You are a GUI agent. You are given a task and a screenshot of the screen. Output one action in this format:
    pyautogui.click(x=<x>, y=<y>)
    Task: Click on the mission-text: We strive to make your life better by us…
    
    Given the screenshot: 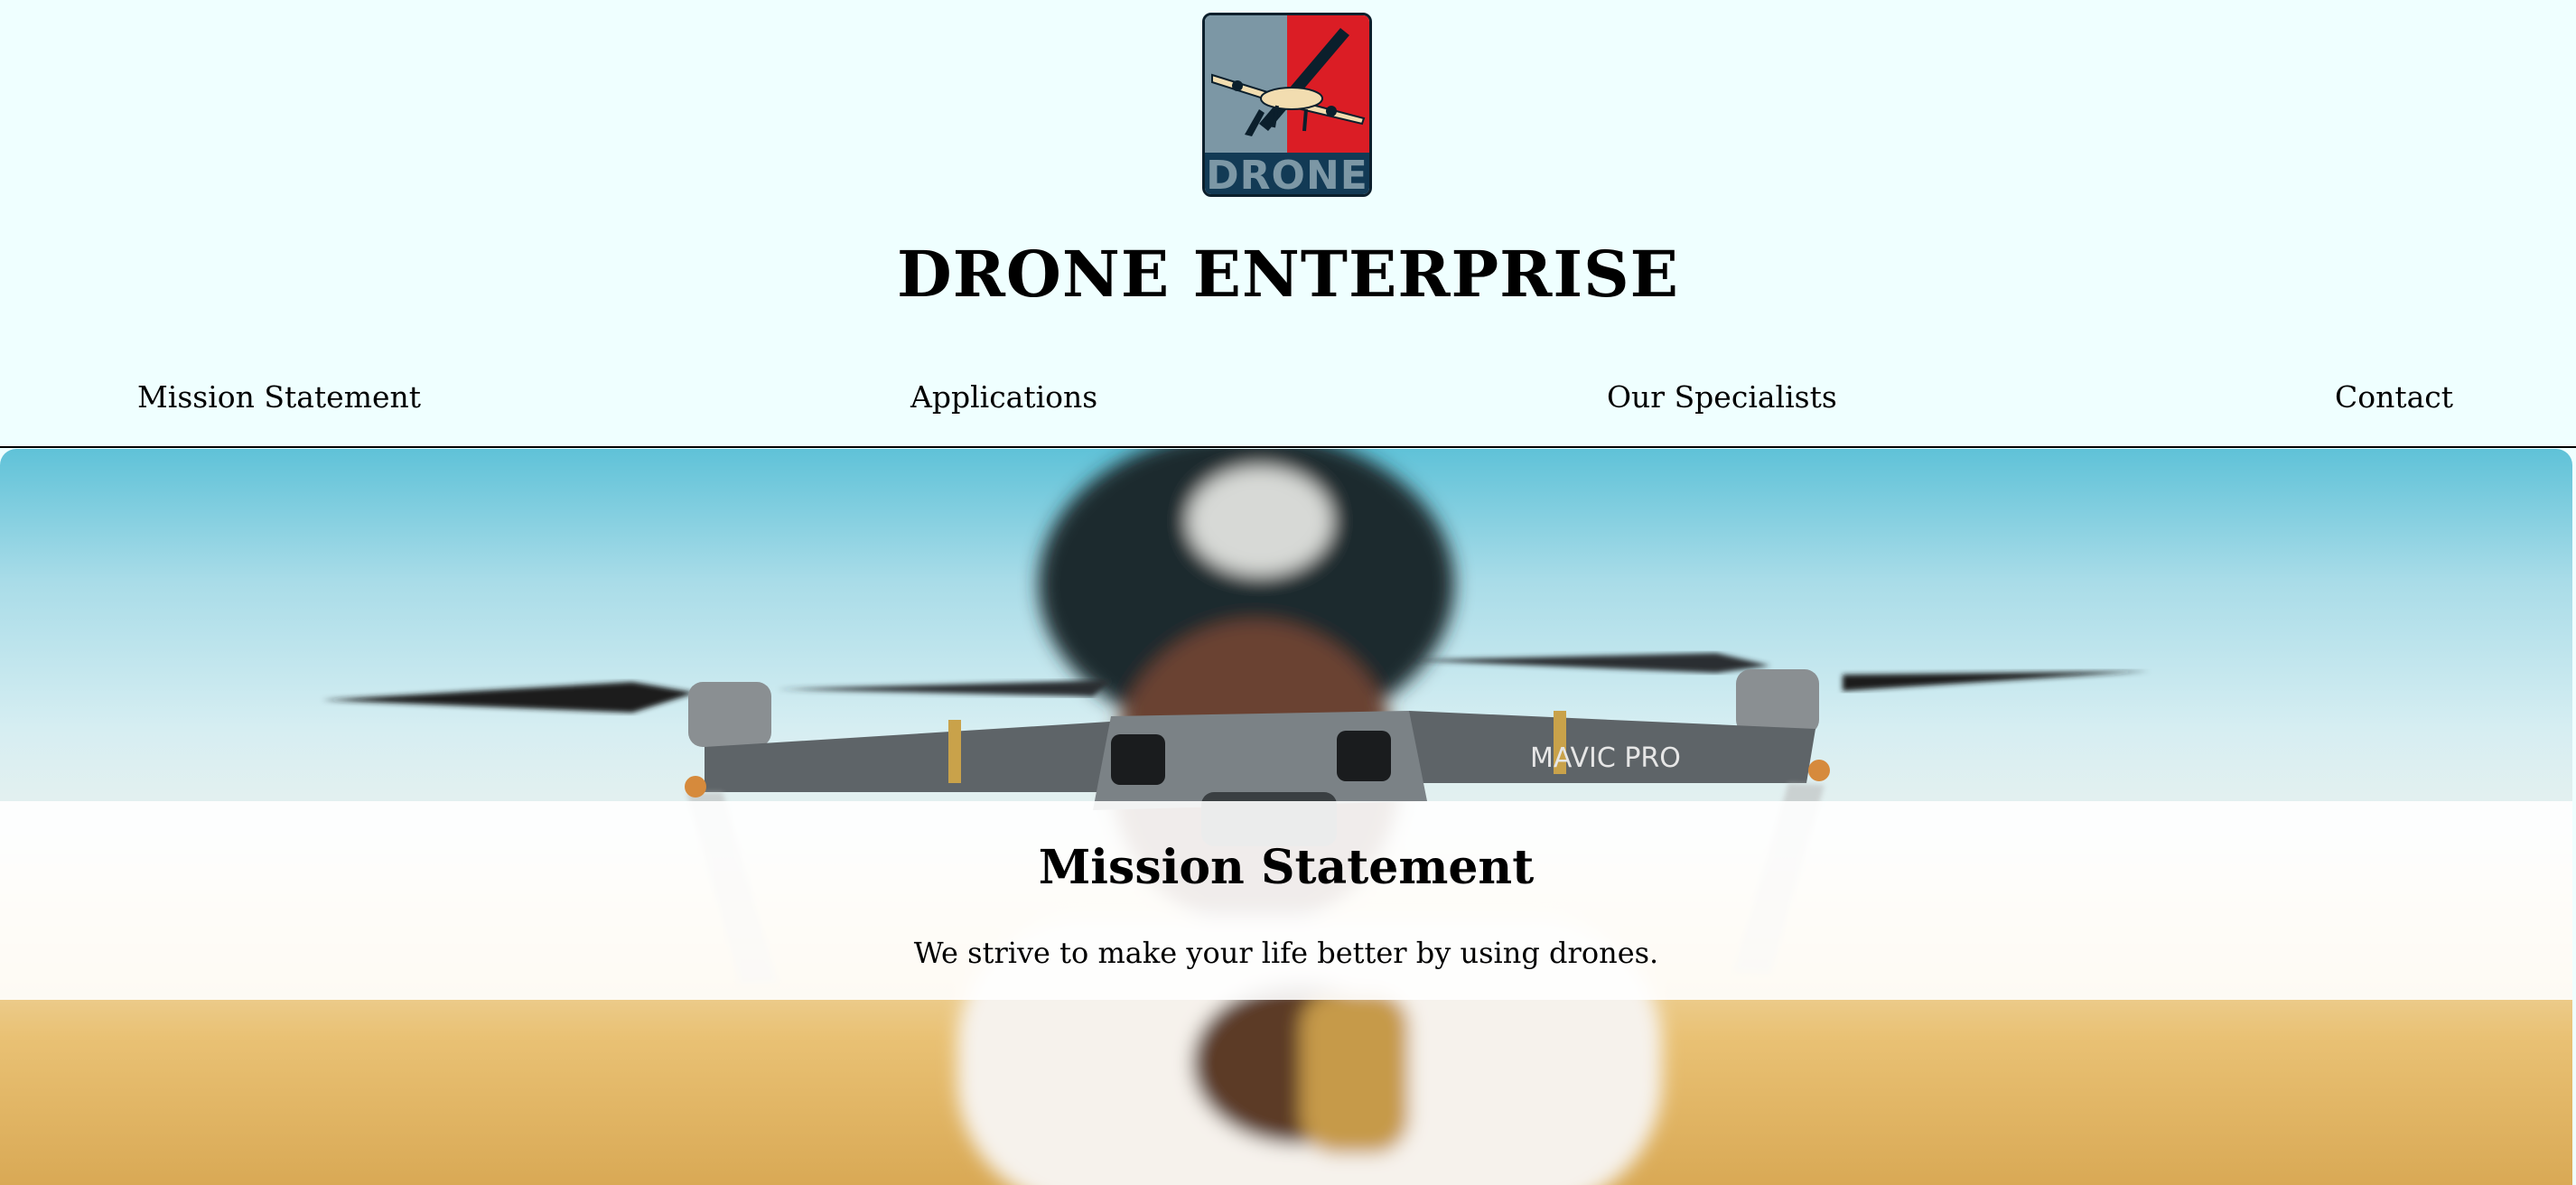 What is the action you would take?
    pyautogui.click(x=1286, y=953)
    